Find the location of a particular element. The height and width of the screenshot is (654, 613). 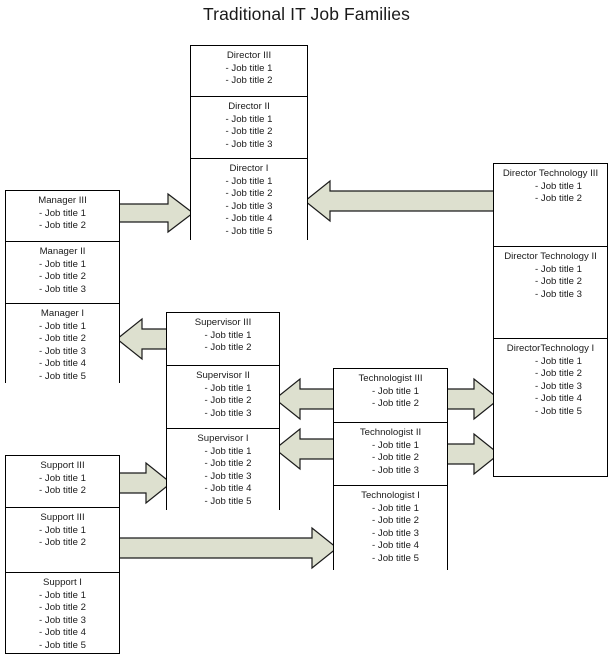

connector-technologist3-to-dirtech1 is located at coordinates (471, 399).